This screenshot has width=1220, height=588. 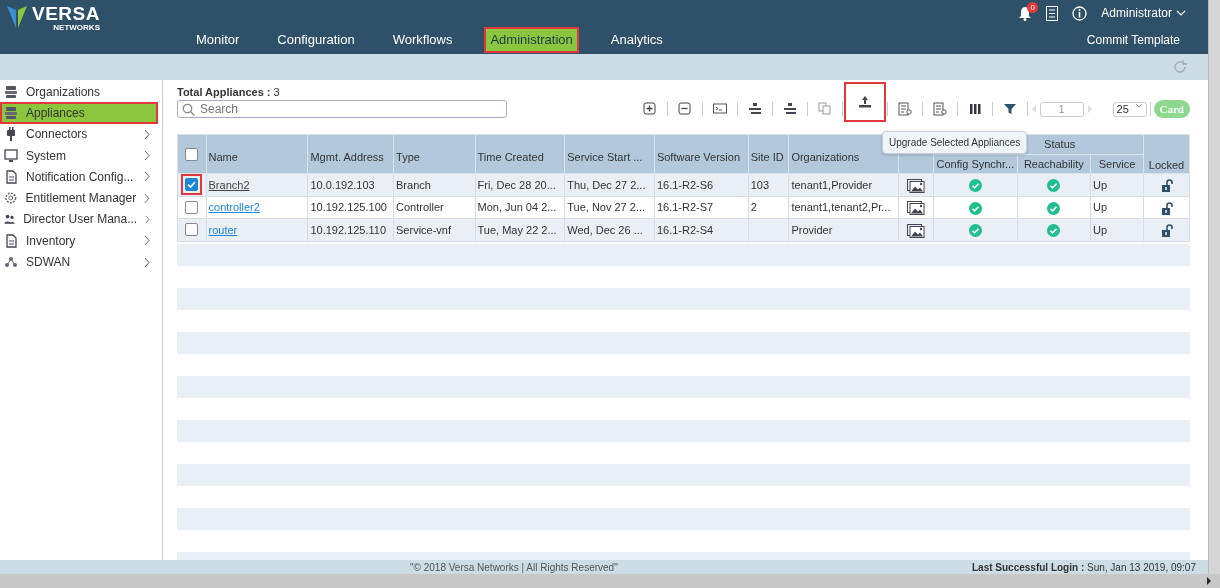 What do you see at coordinates (824, 109) in the screenshot?
I see `copy-icon` at bounding box center [824, 109].